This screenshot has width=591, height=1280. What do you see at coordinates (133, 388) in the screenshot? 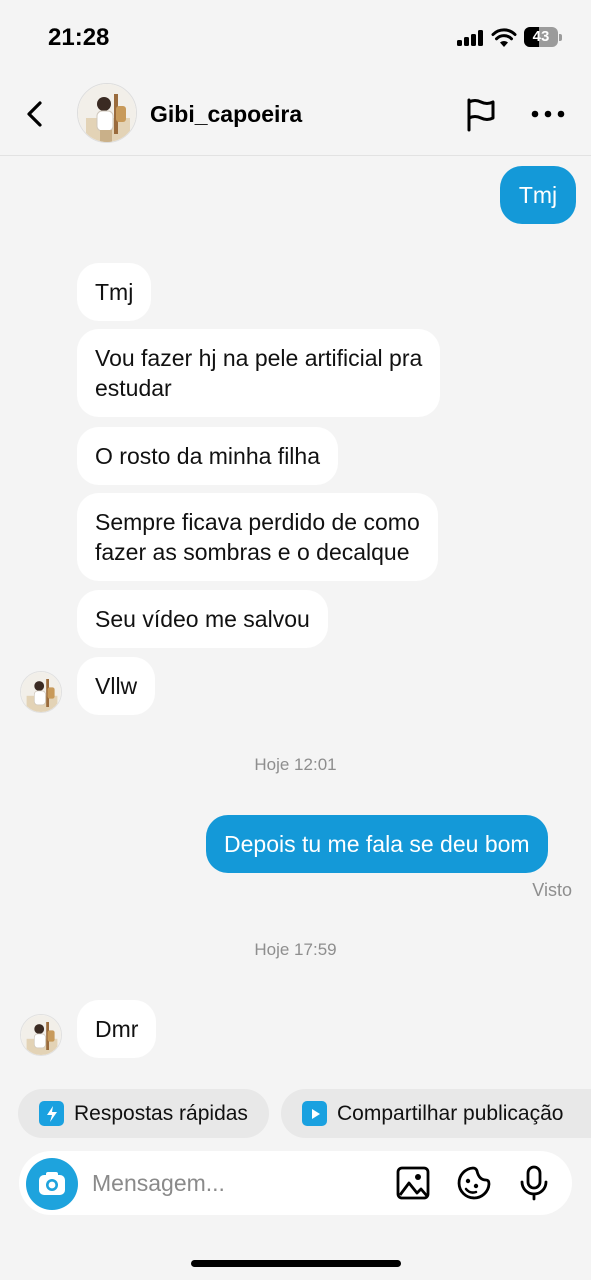
I see `message-line: estudar` at bounding box center [133, 388].